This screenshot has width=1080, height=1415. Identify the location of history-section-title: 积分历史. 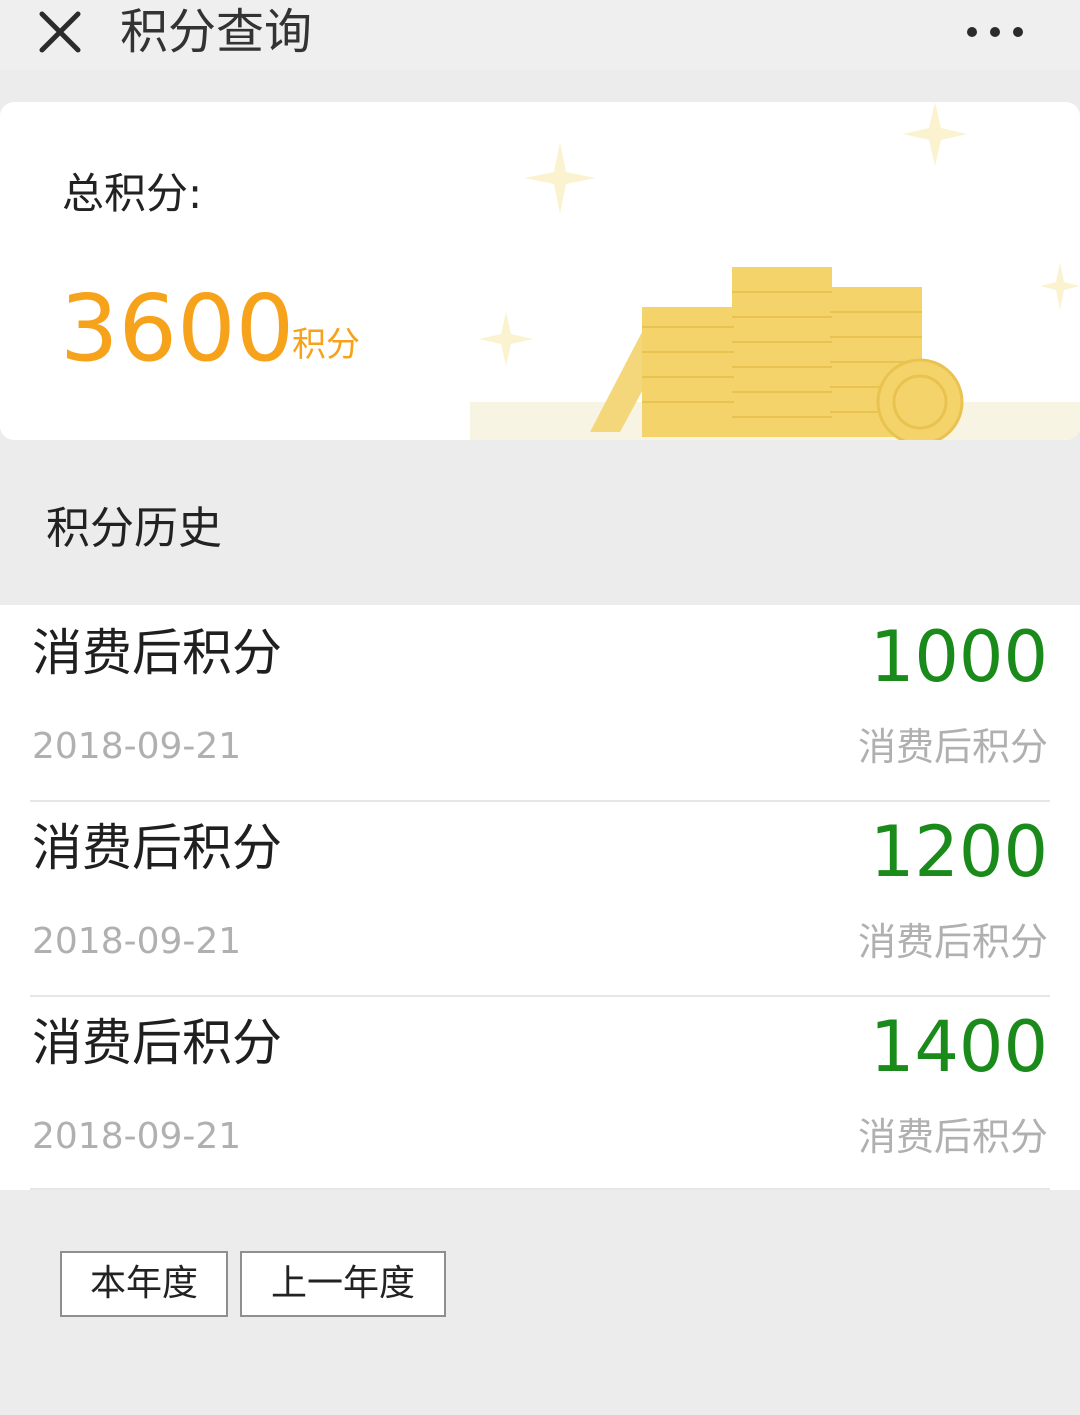
(134, 528).